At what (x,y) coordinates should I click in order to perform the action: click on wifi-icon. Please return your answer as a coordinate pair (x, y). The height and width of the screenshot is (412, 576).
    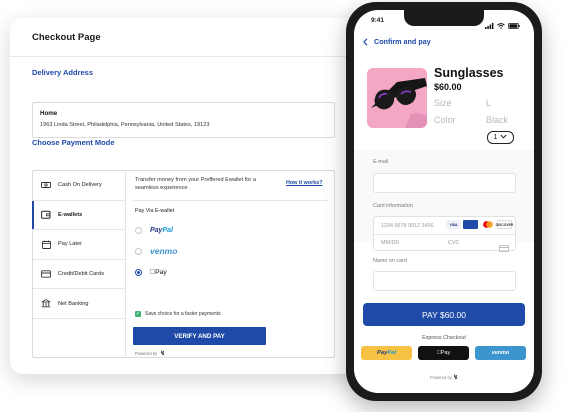
    Looking at the image, I should click on (501, 25).